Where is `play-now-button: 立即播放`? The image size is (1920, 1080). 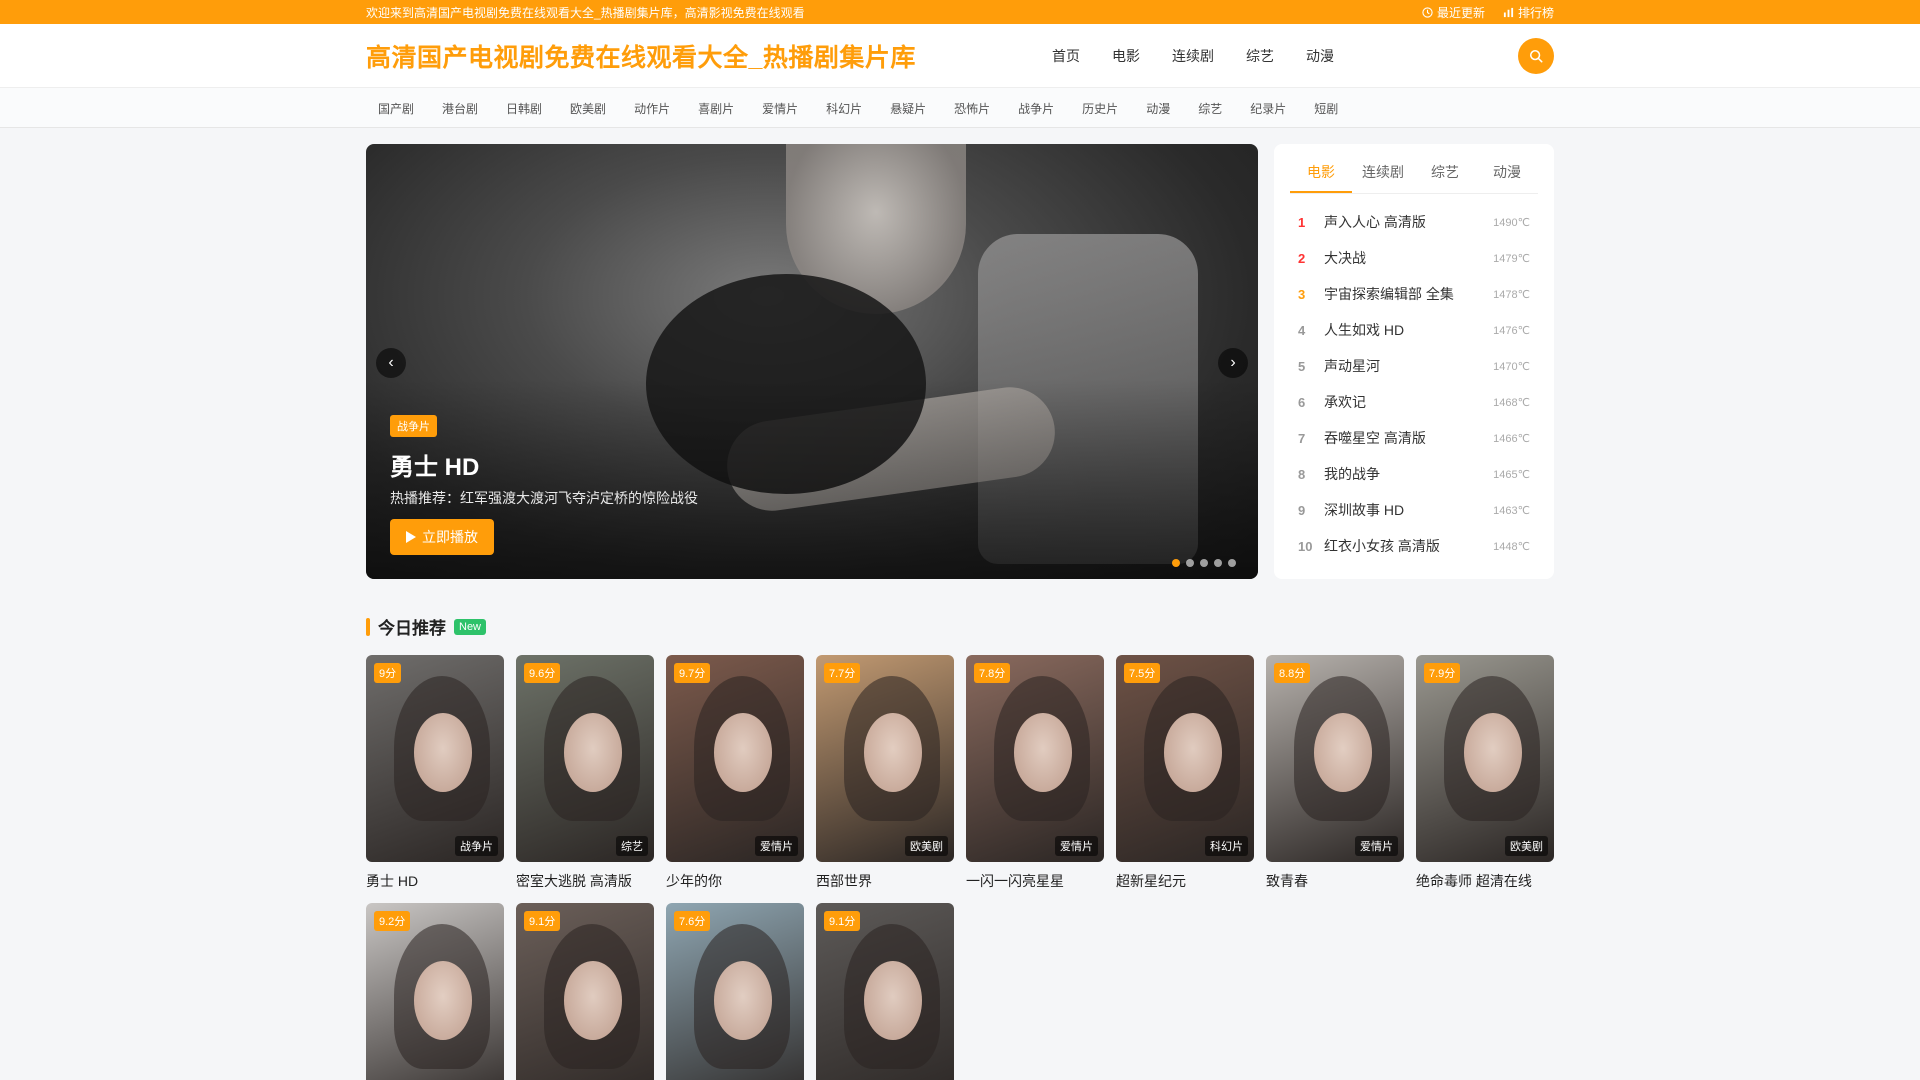 play-now-button: 立即播放 is located at coordinates (442, 537).